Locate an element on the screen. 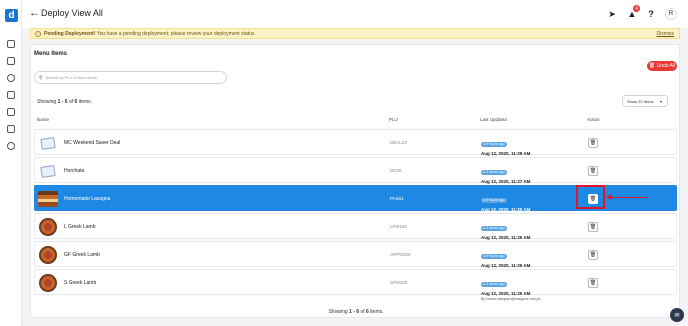  search-placeholder: Search by PLU or item name is located at coordinates (71, 77).